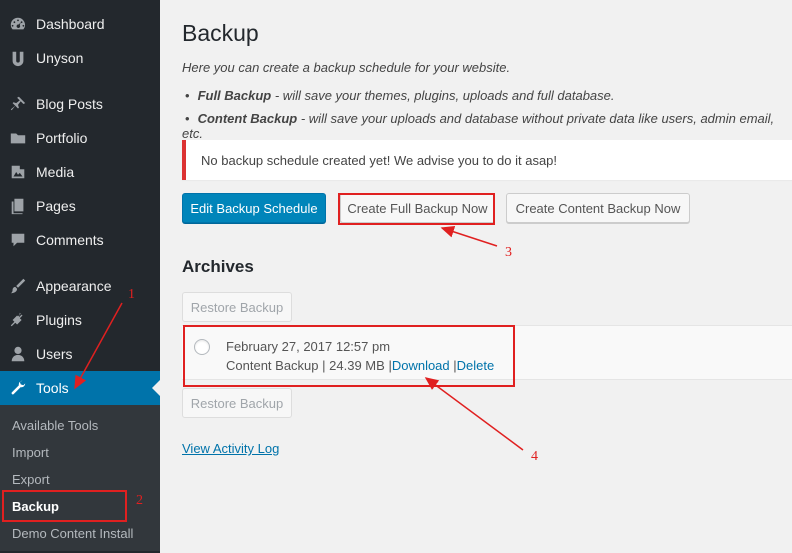  I want to click on menu-item-media: Media, so click(80, 172).